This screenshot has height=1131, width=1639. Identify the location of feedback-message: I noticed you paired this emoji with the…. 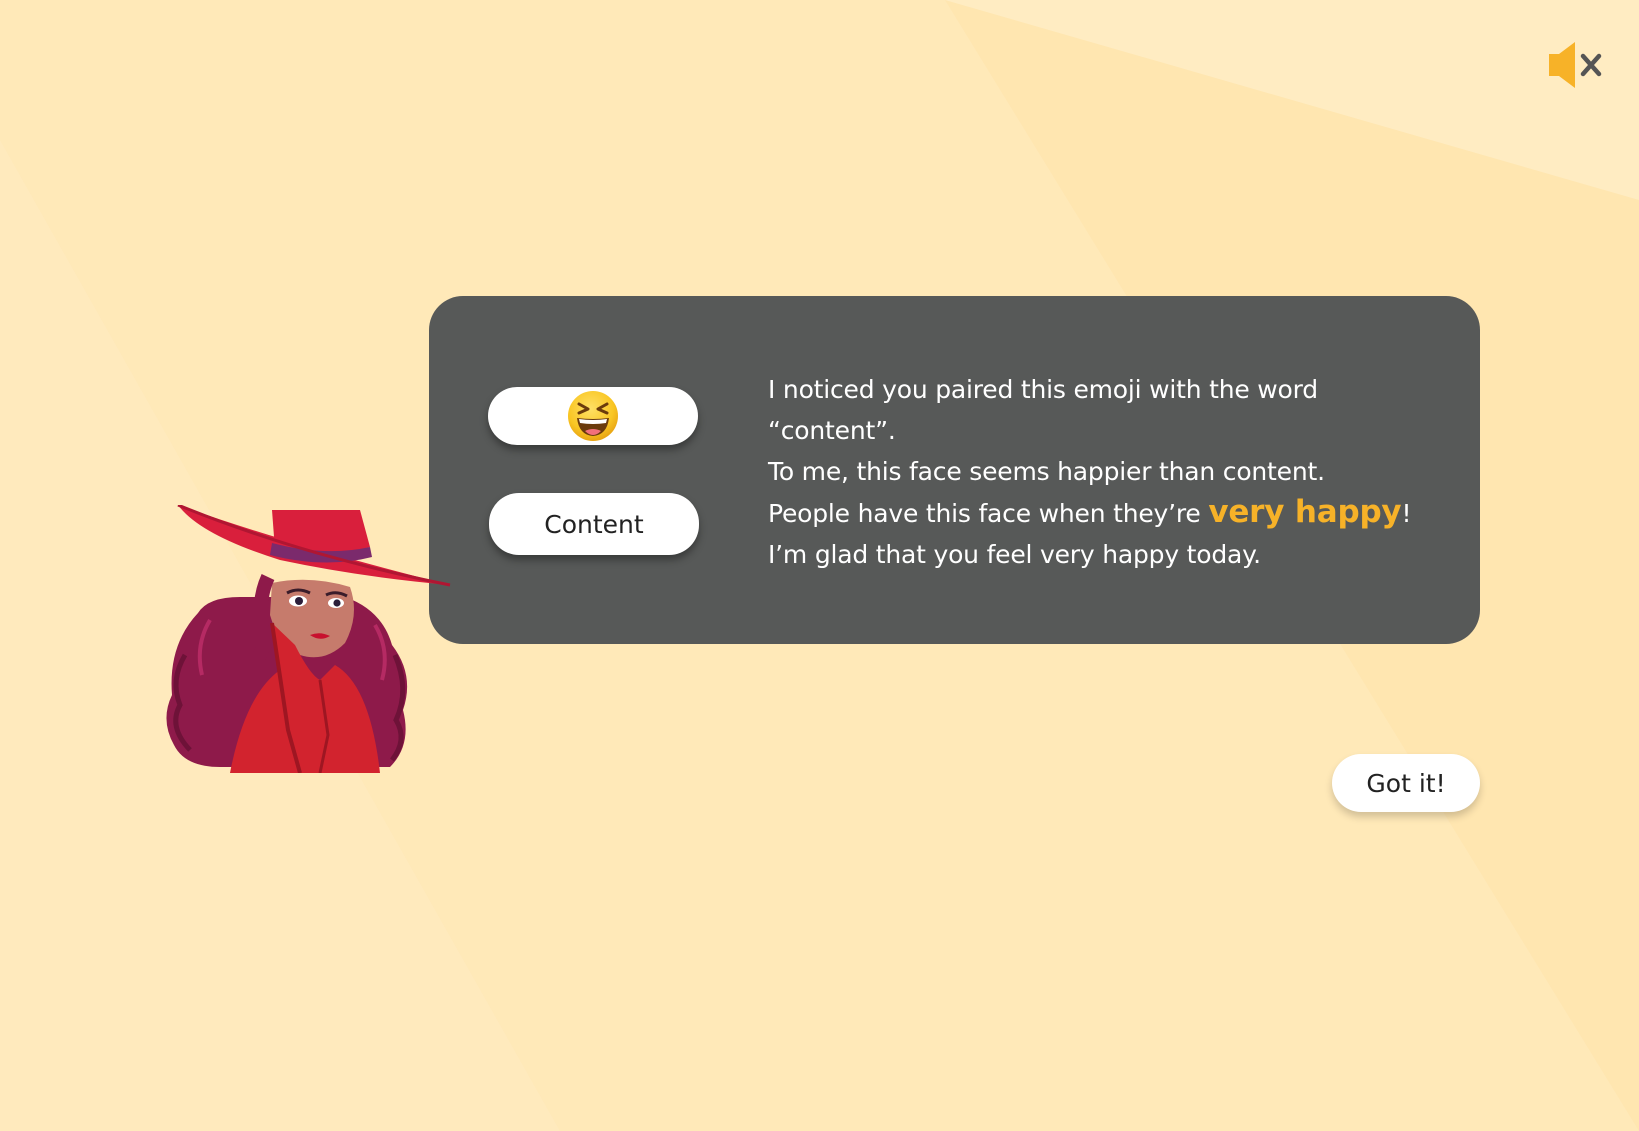
(1108, 472).